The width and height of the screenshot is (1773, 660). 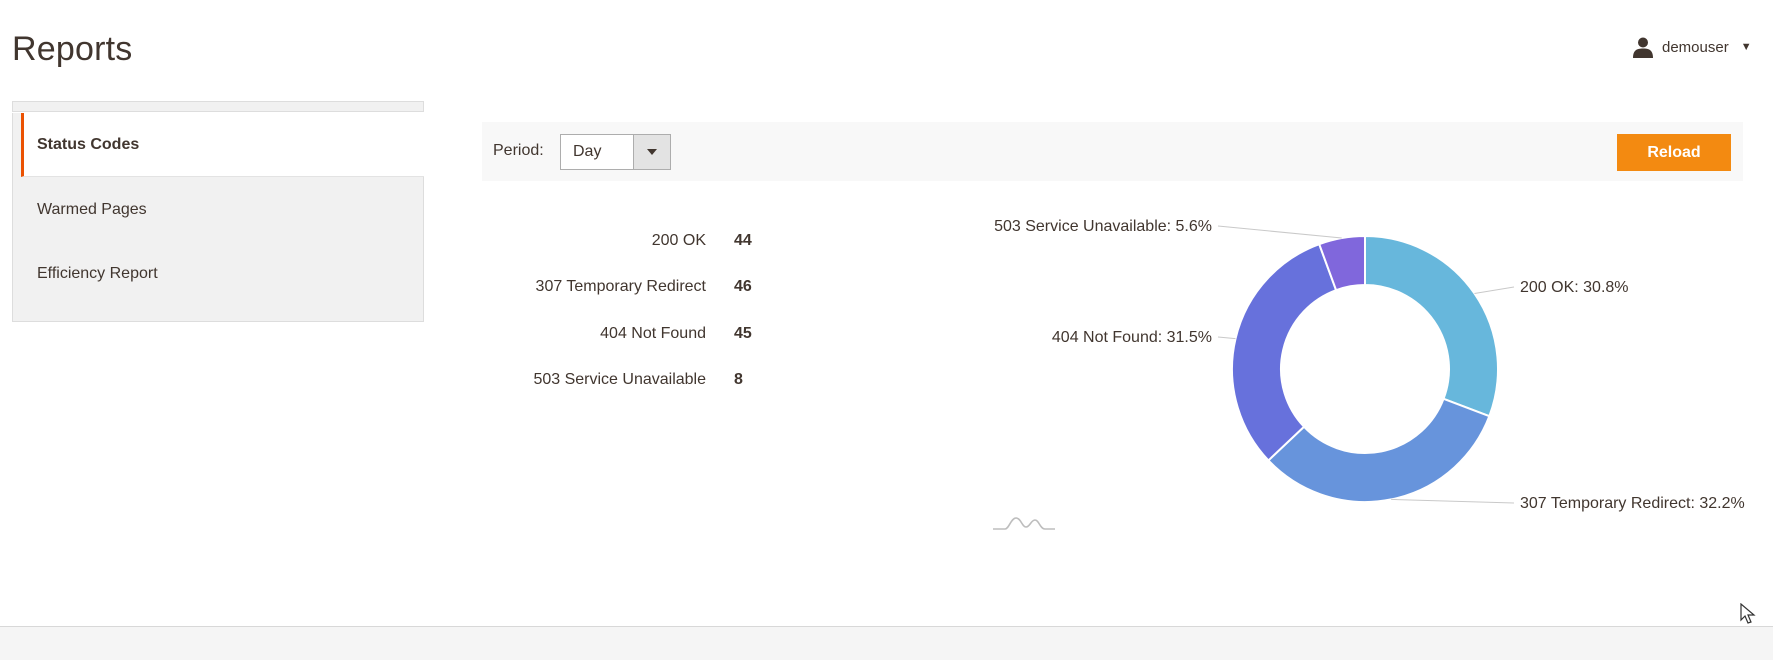 I want to click on mouse-cursor-icon, so click(x=1748, y=616).